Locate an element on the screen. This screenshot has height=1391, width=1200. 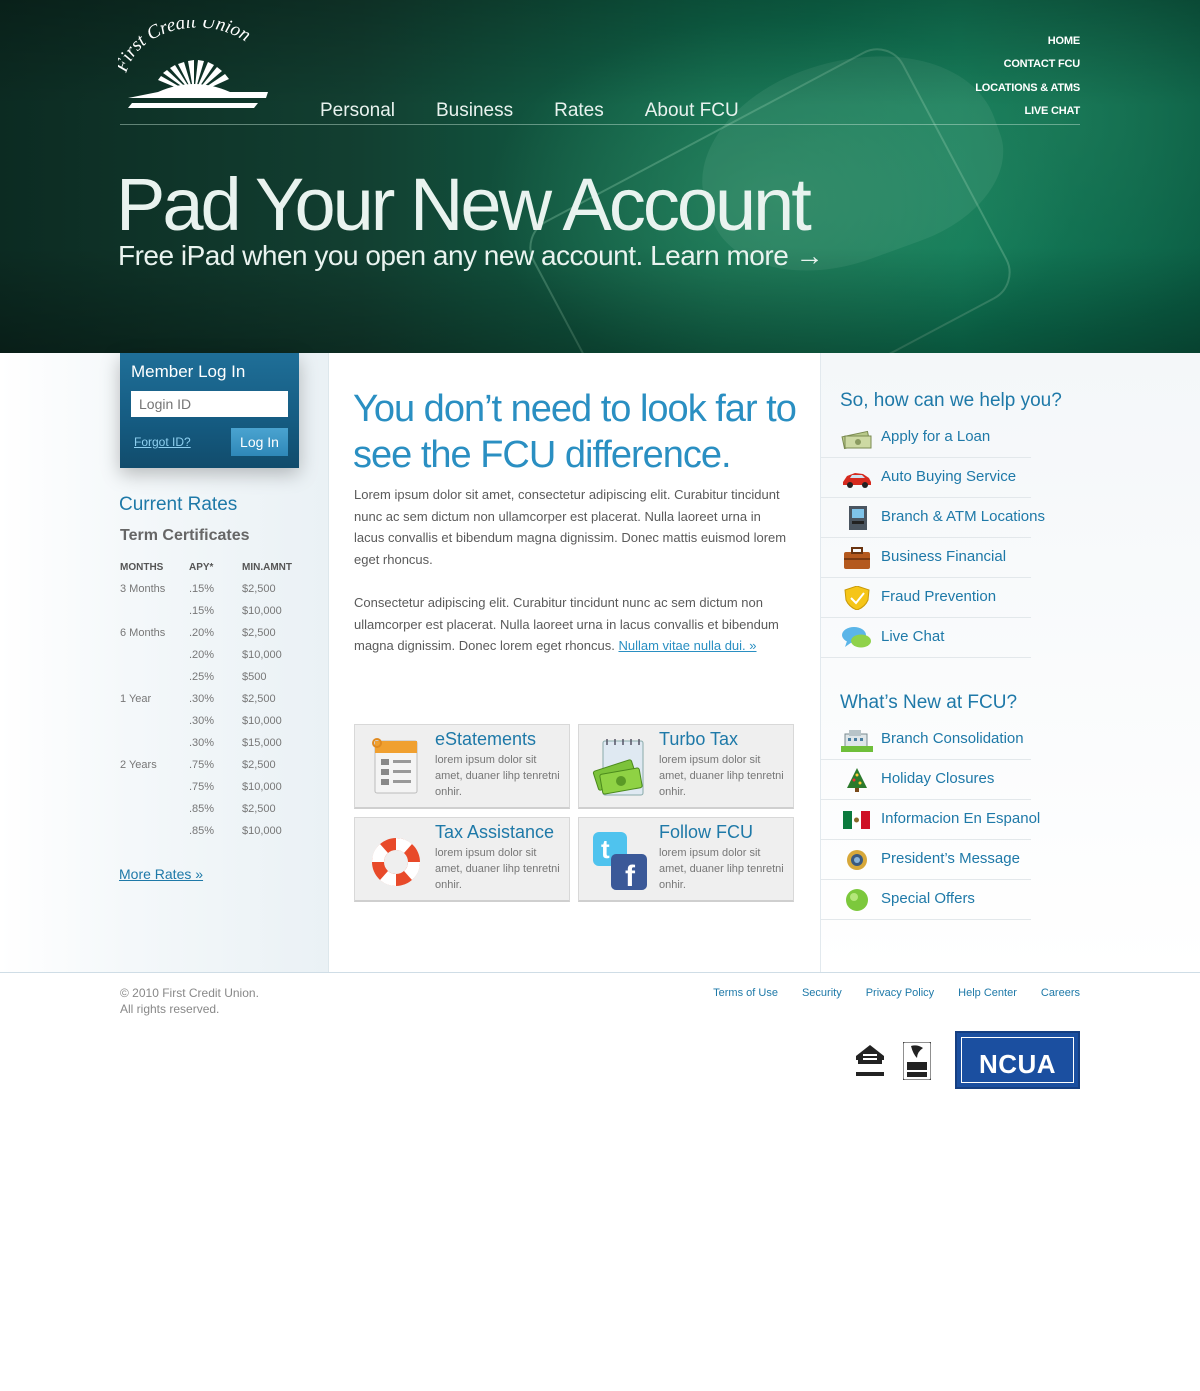
help-item-label: Auto Buying Service is located at coordinates (949, 476).